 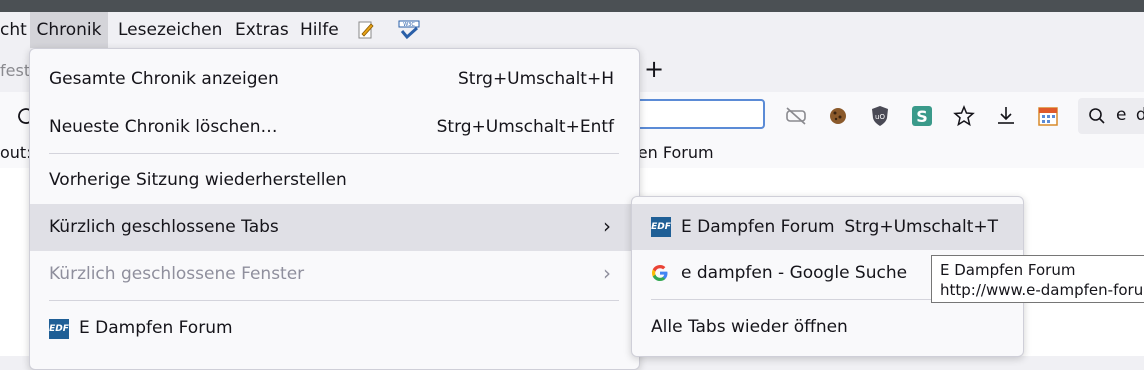 What do you see at coordinates (572, 6) in the screenshot?
I see `window-titlebar` at bounding box center [572, 6].